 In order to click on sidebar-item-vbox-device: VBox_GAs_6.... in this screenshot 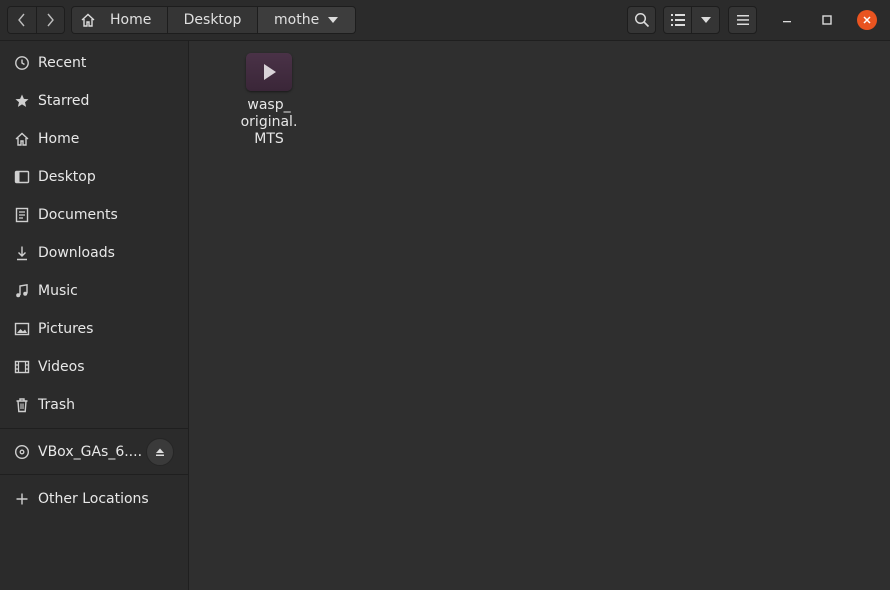, I will do `click(94, 452)`.